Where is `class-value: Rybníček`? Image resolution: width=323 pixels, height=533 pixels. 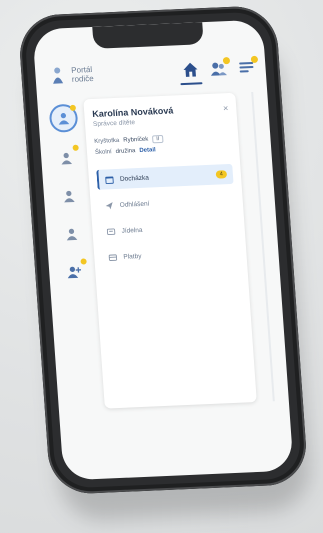 class-value: Rybníček is located at coordinates (136, 140).